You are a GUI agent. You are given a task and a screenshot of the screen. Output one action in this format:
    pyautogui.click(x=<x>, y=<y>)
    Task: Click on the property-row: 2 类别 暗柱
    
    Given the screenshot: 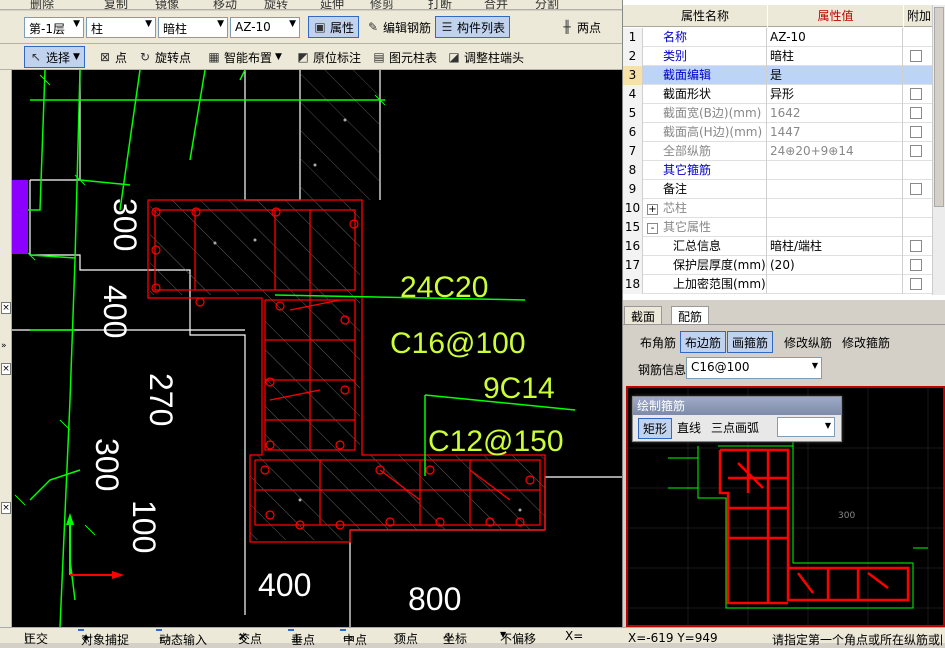 What is the action you would take?
    pyautogui.click(x=784, y=56)
    